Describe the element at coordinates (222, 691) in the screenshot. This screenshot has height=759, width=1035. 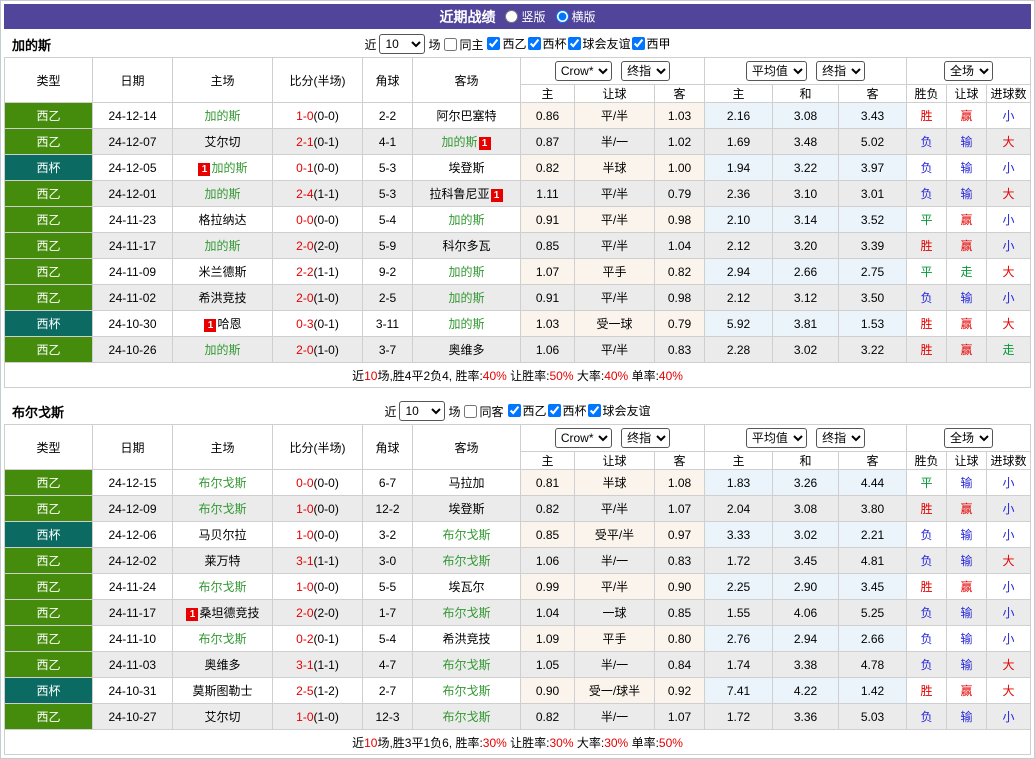
I see `home-team-link: 莫斯图勒士` at that location.